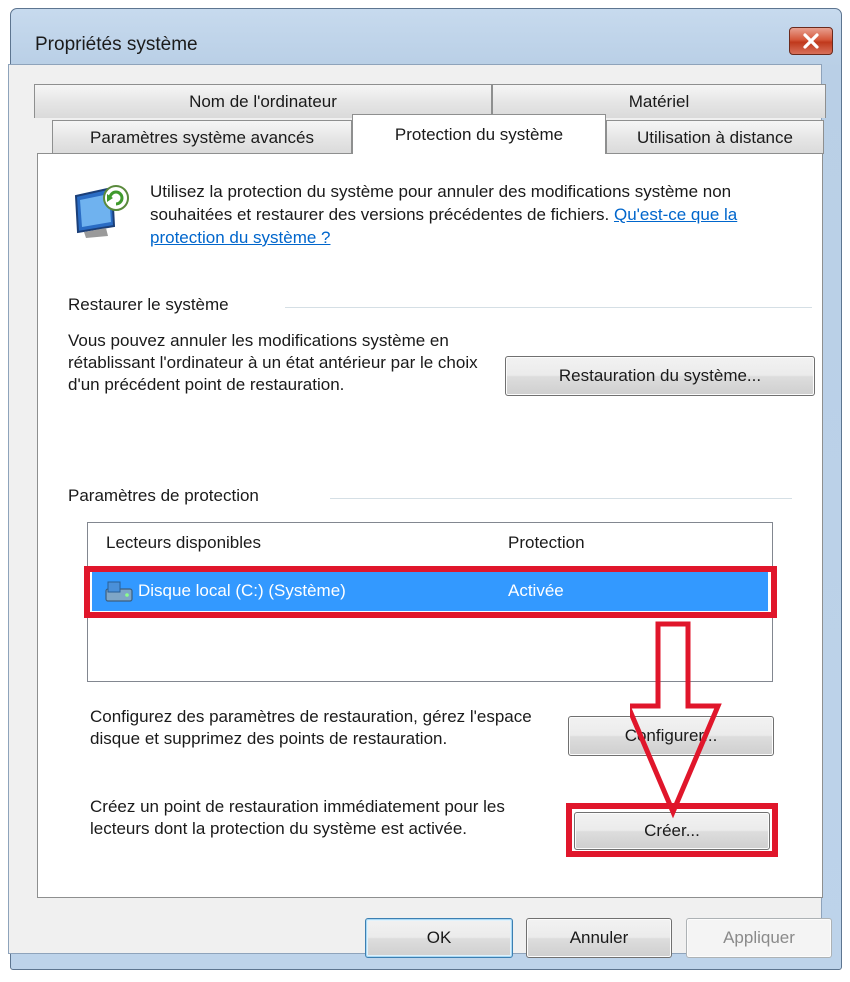  I want to click on drive-row-c: Disque local (C:) (Système) Activée, so click(430, 591).